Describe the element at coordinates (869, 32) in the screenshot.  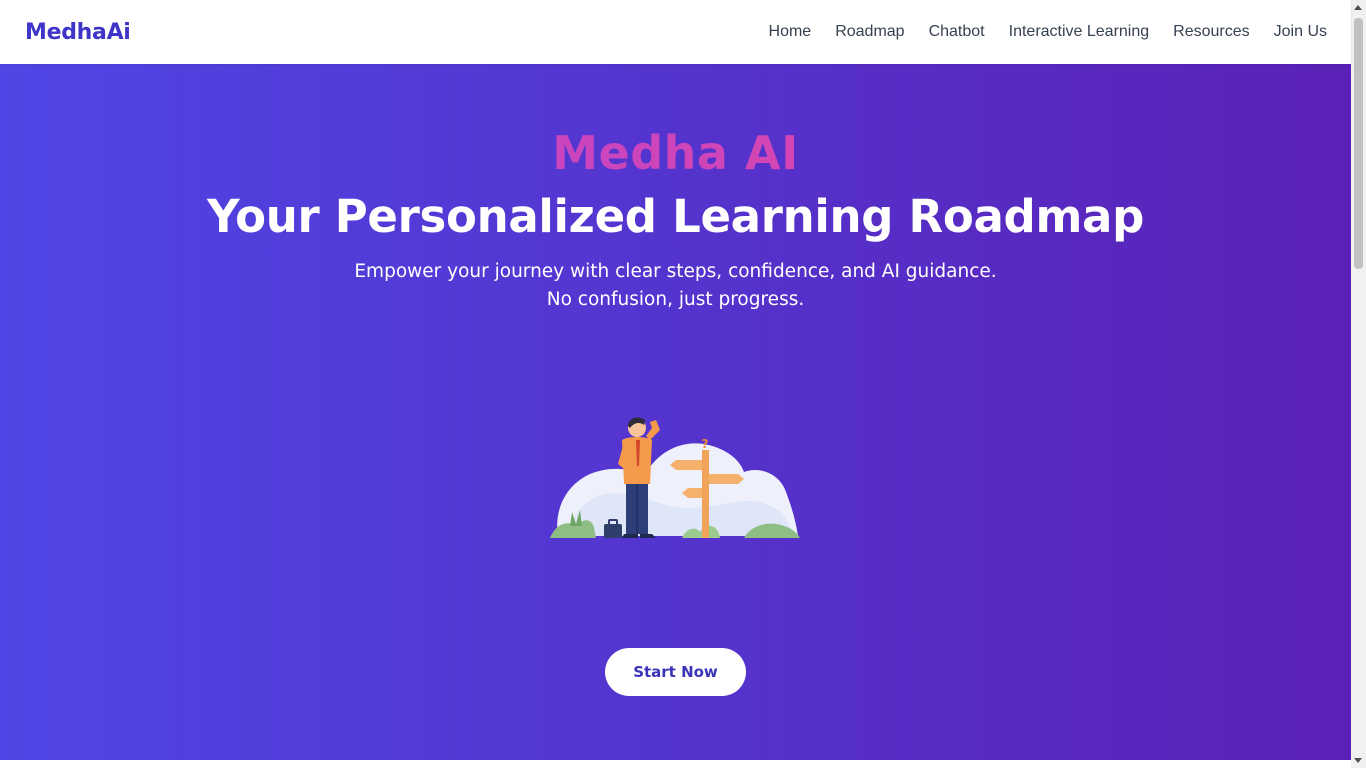
I see `nav-link-roadmap: Roadmap` at that location.